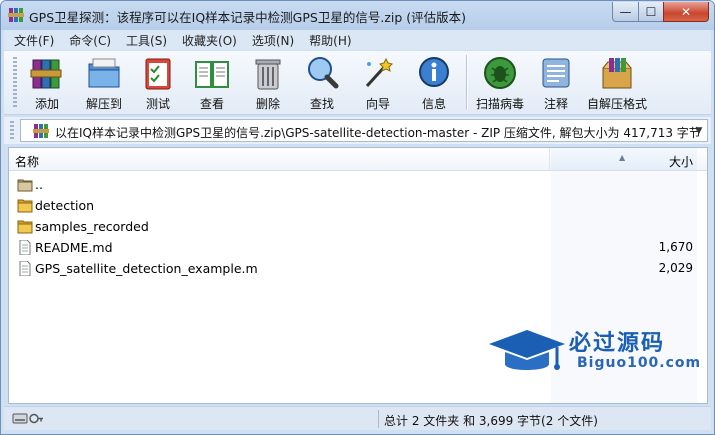 The height and width of the screenshot is (435, 715). I want to click on maximize-button: ☐, so click(651, 12).